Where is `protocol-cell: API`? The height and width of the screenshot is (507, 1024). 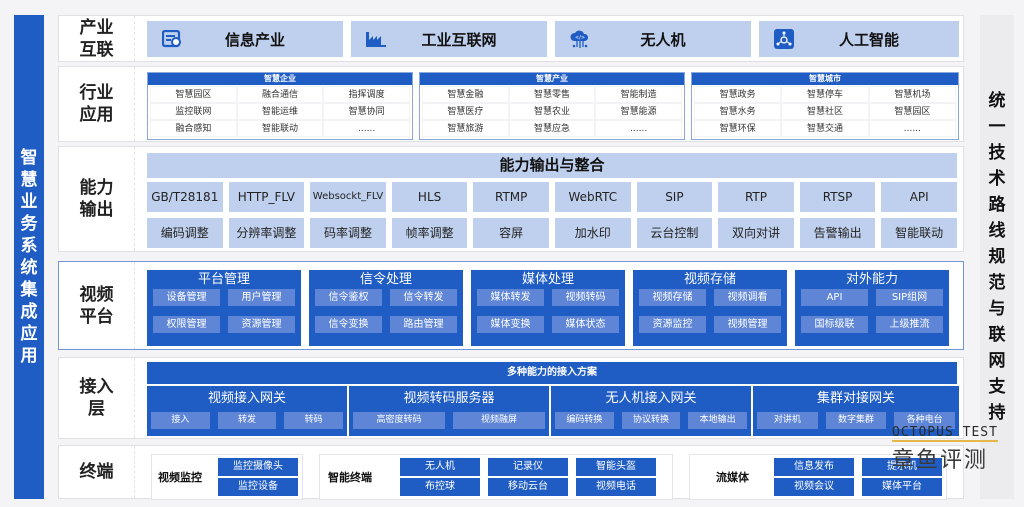
protocol-cell: API is located at coordinates (919, 197).